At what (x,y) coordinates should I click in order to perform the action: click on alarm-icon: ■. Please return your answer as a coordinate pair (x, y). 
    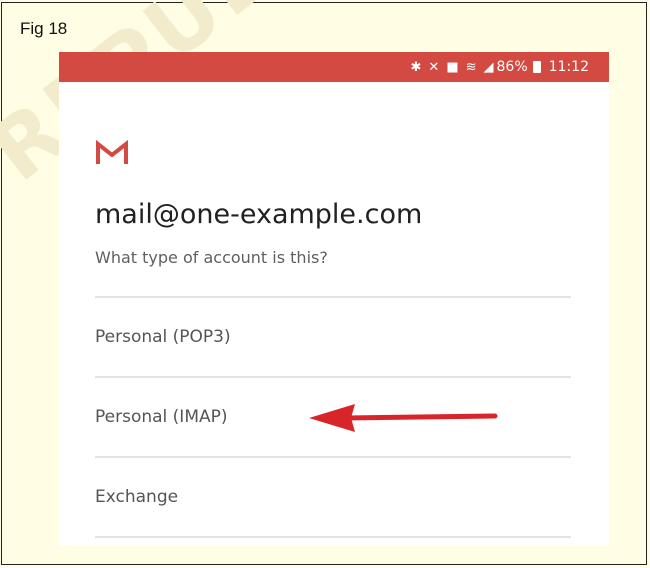
    Looking at the image, I should click on (452, 67).